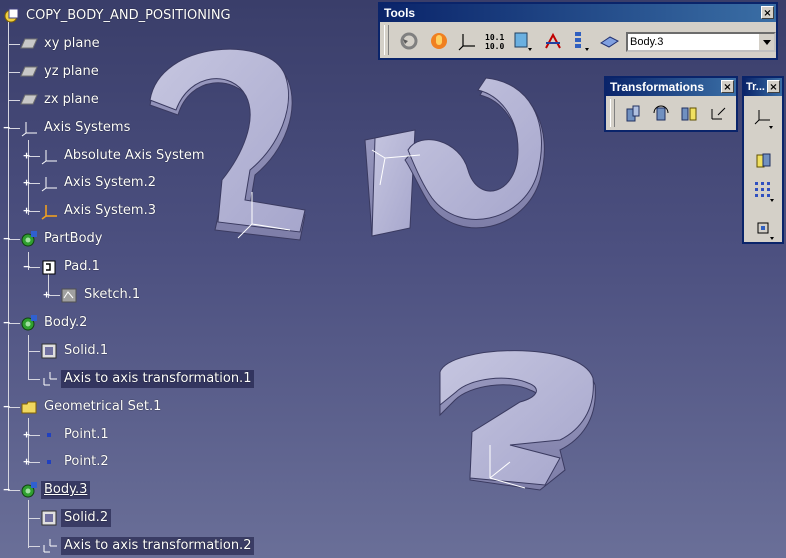  I want to click on body-insert-icon, so click(764, 161).